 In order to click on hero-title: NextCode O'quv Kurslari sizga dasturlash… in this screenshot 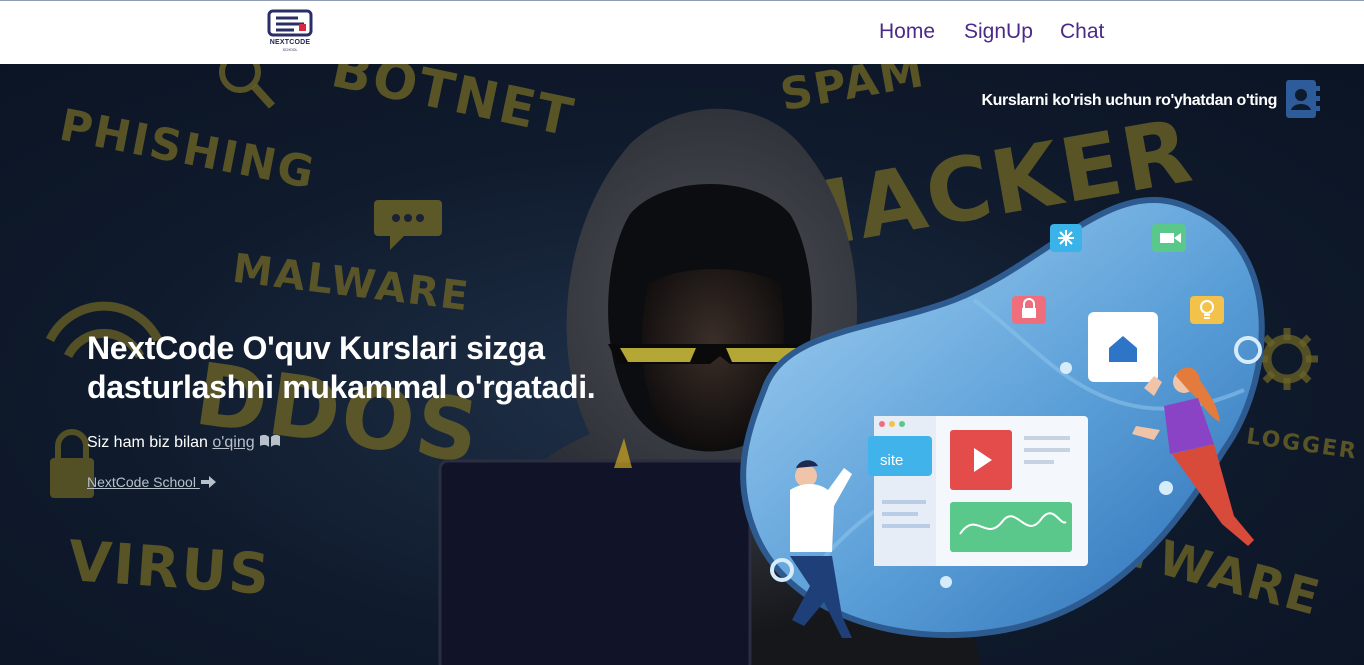, I will do `click(341, 367)`.